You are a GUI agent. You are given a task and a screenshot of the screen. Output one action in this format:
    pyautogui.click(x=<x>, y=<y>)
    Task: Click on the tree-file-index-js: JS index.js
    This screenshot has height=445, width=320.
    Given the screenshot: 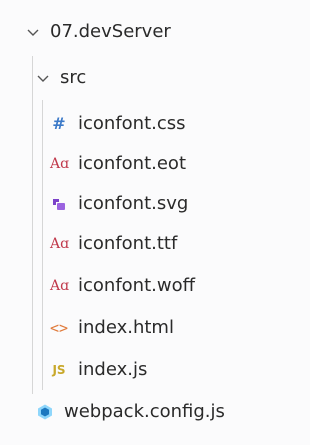 What is the action you would take?
    pyautogui.click(x=155, y=370)
    